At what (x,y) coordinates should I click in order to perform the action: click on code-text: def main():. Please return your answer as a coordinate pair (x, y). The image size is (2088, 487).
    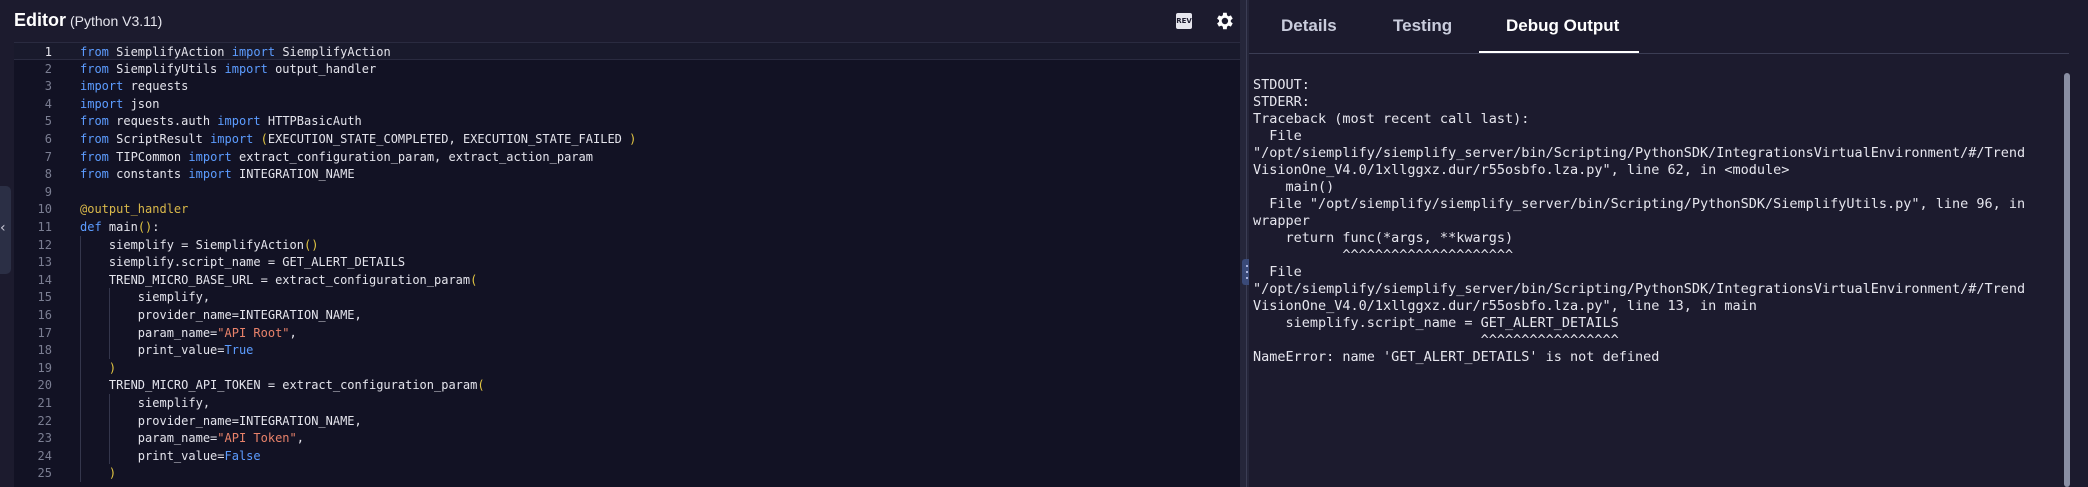
    Looking at the image, I should click on (120, 227).